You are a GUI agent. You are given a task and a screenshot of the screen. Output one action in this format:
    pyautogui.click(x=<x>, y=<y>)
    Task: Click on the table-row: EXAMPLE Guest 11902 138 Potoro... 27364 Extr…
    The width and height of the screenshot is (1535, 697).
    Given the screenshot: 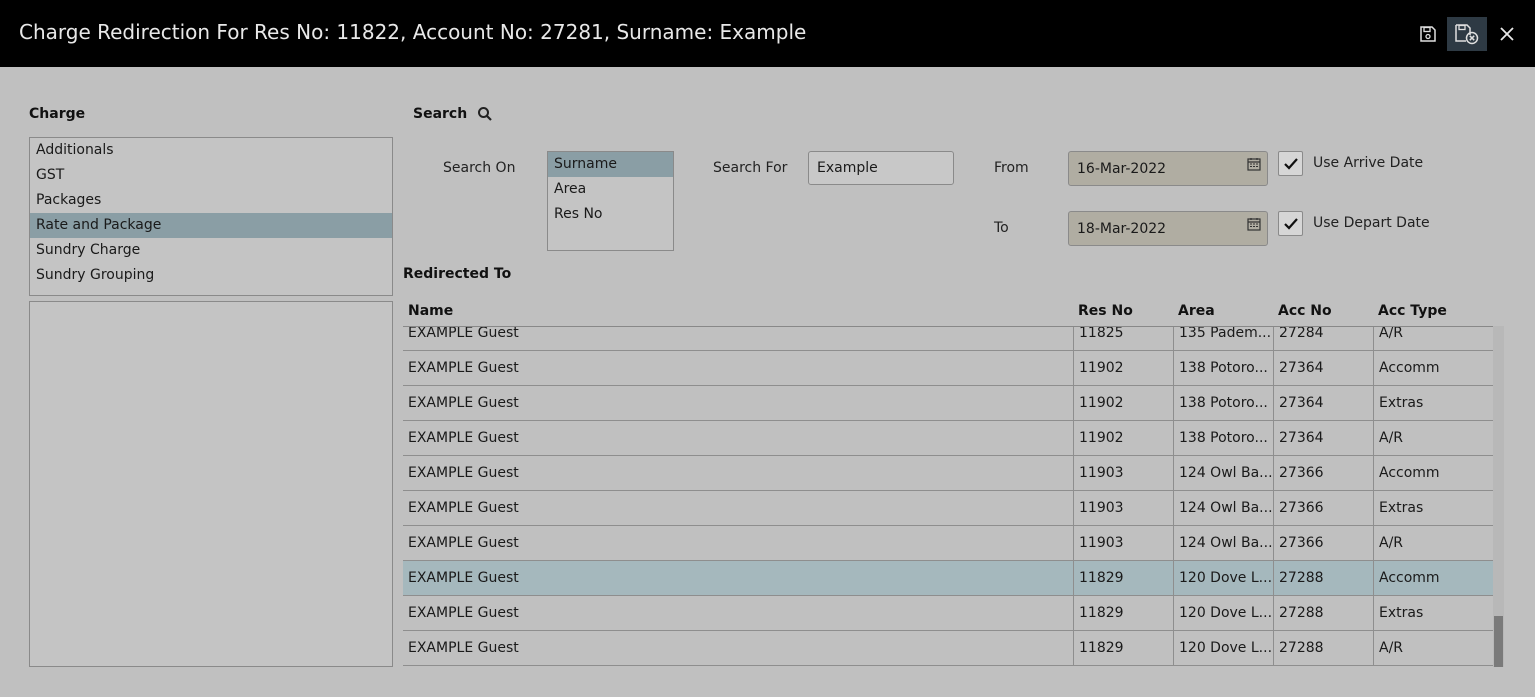 What is the action you would take?
    pyautogui.click(x=948, y=403)
    